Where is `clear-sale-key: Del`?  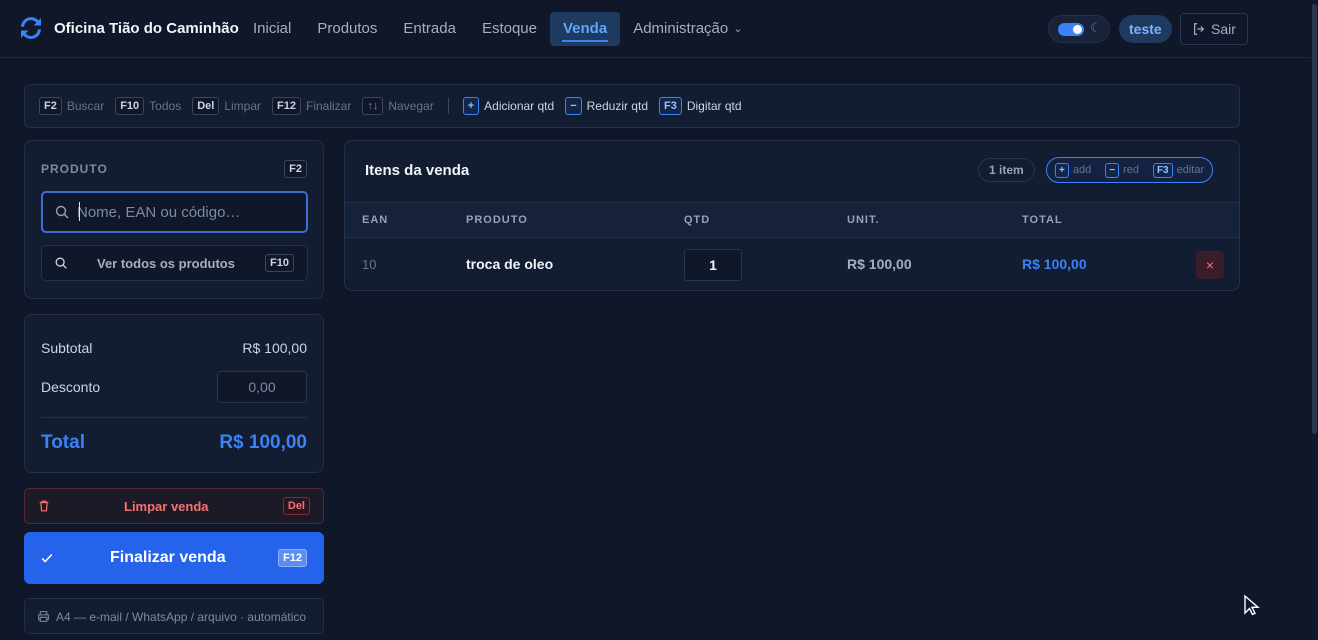 clear-sale-key: Del is located at coordinates (296, 506).